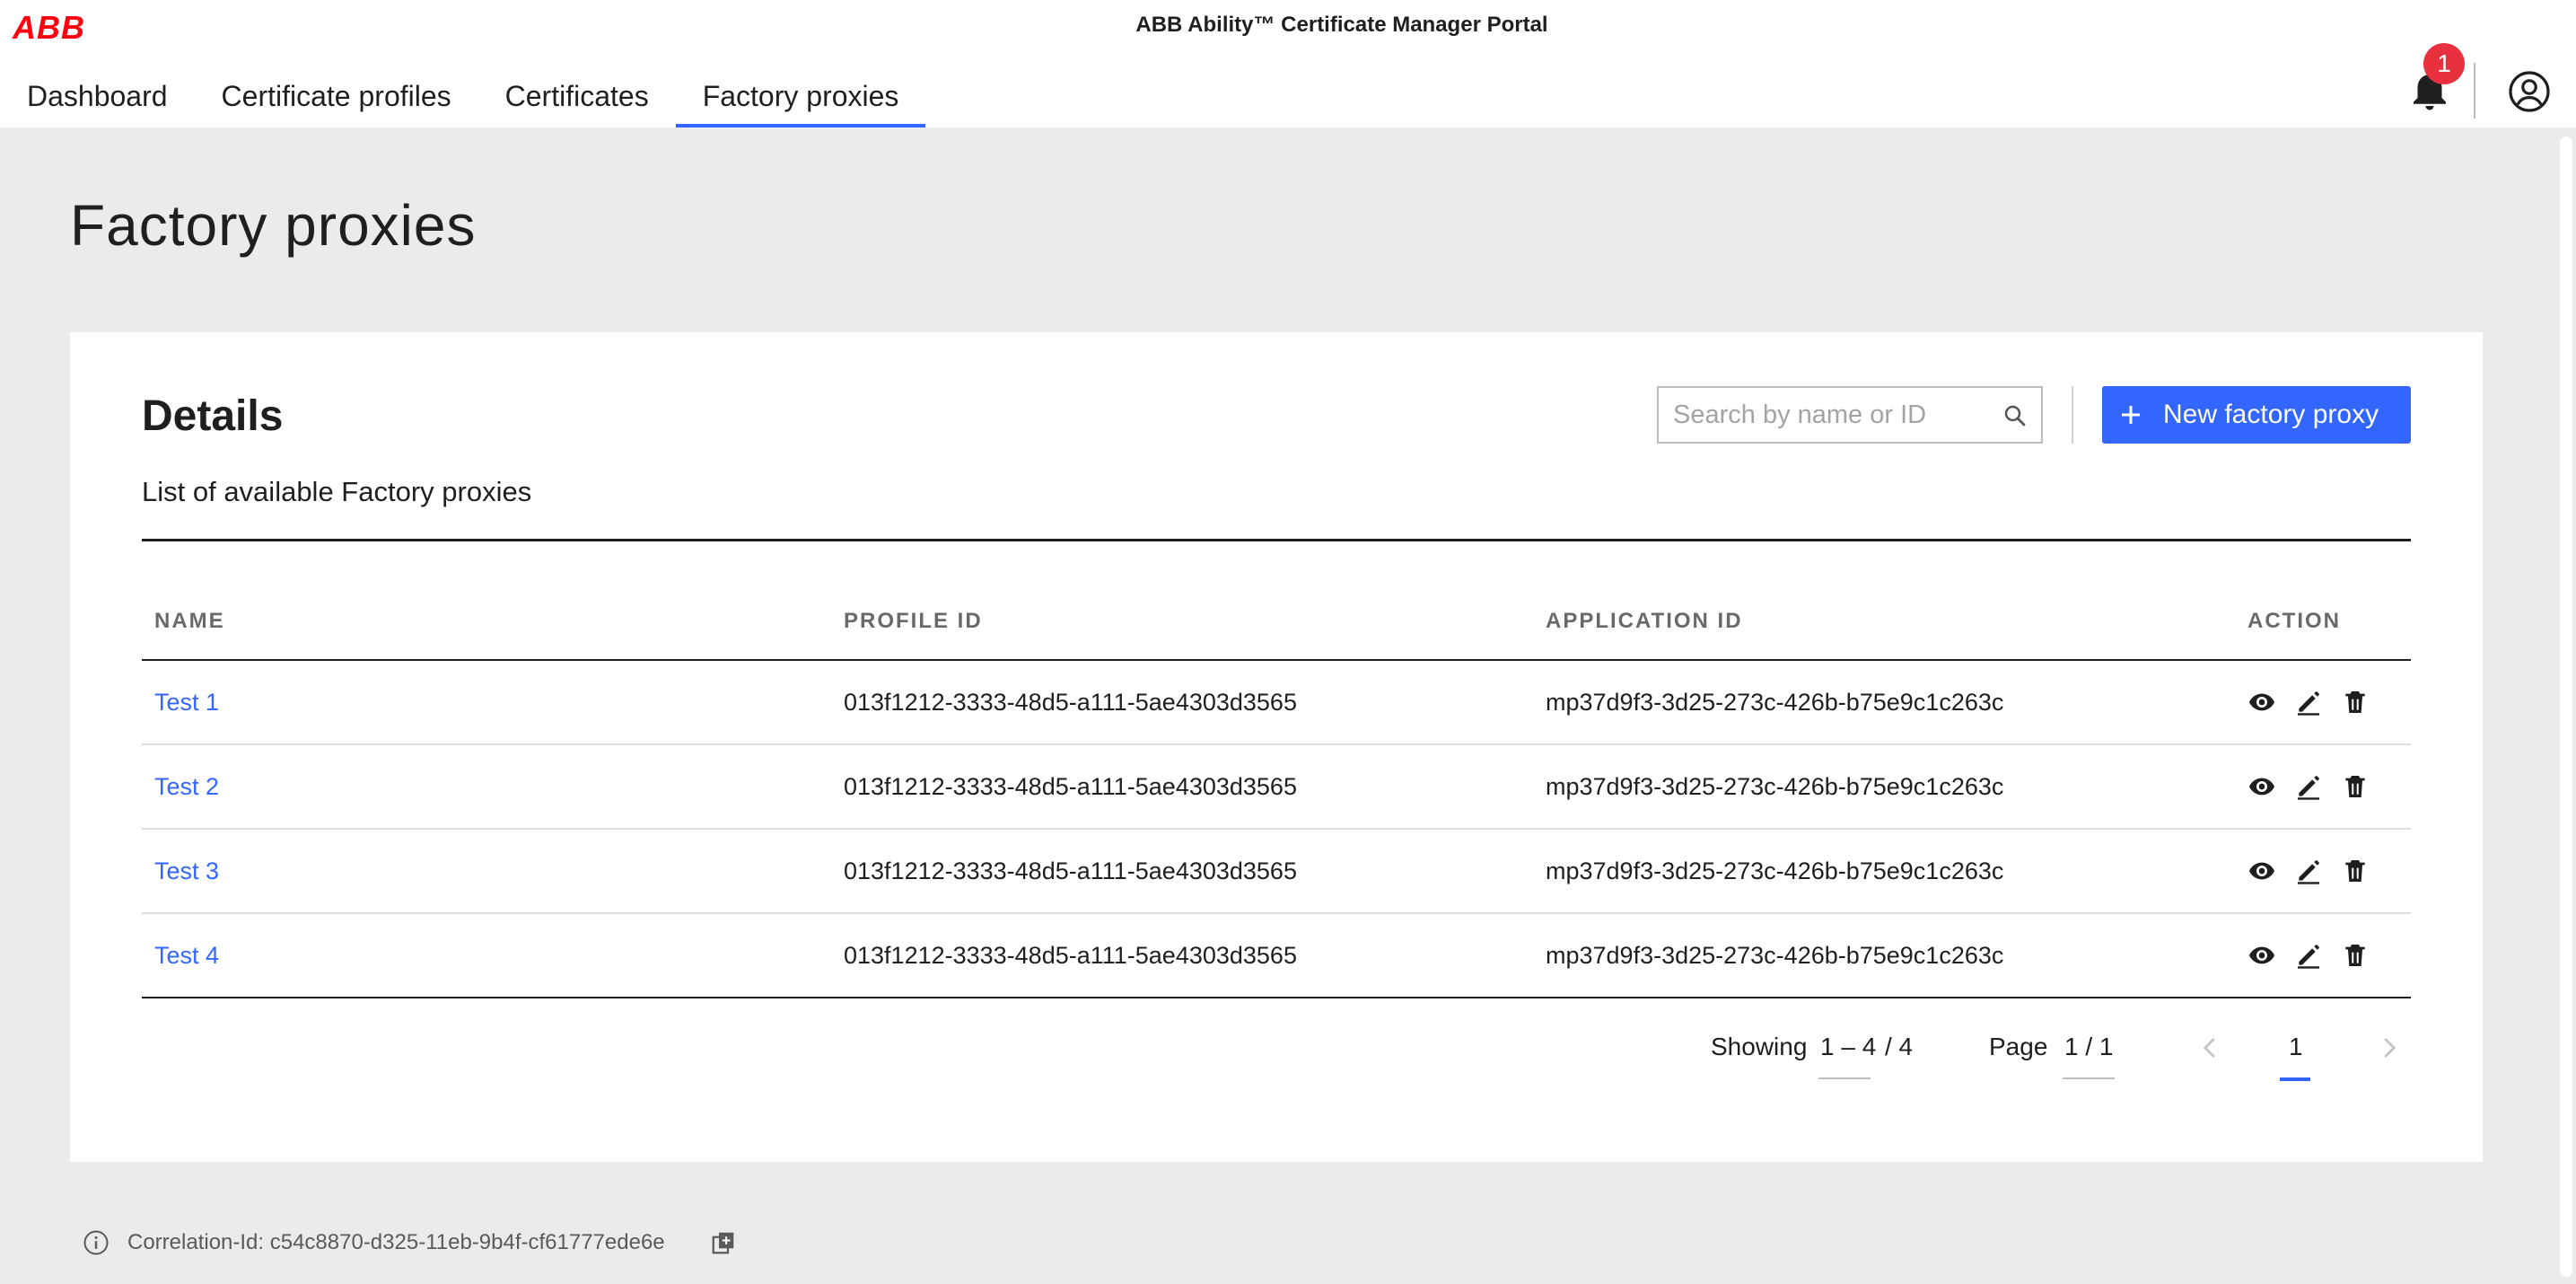 This screenshot has height=1284, width=2576. What do you see at coordinates (1759, 1046) in the screenshot?
I see `showing-label: Showing` at bounding box center [1759, 1046].